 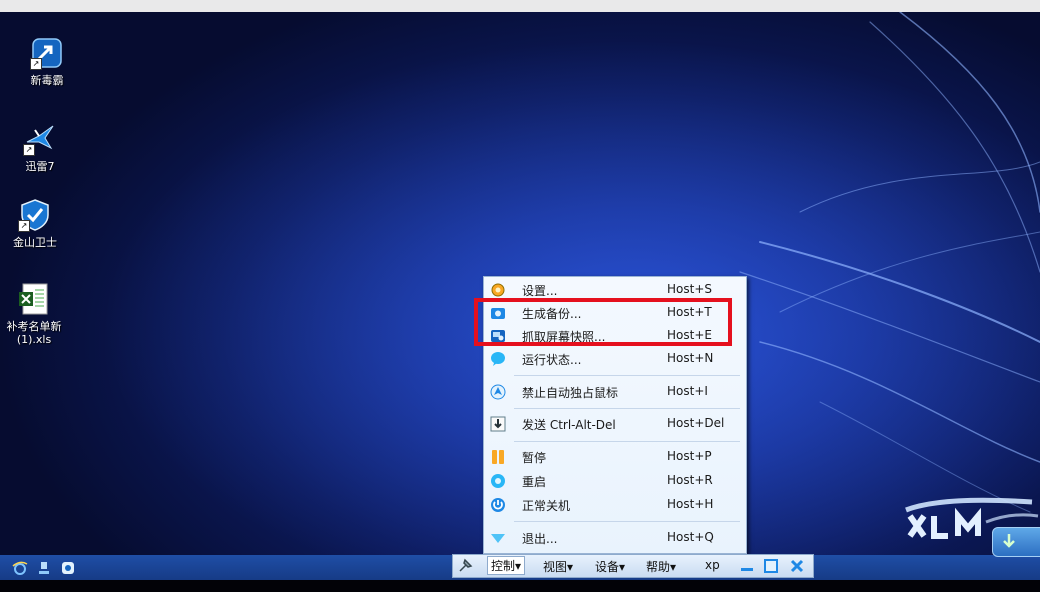 I want to click on gear-icon, so click(x=498, y=290).